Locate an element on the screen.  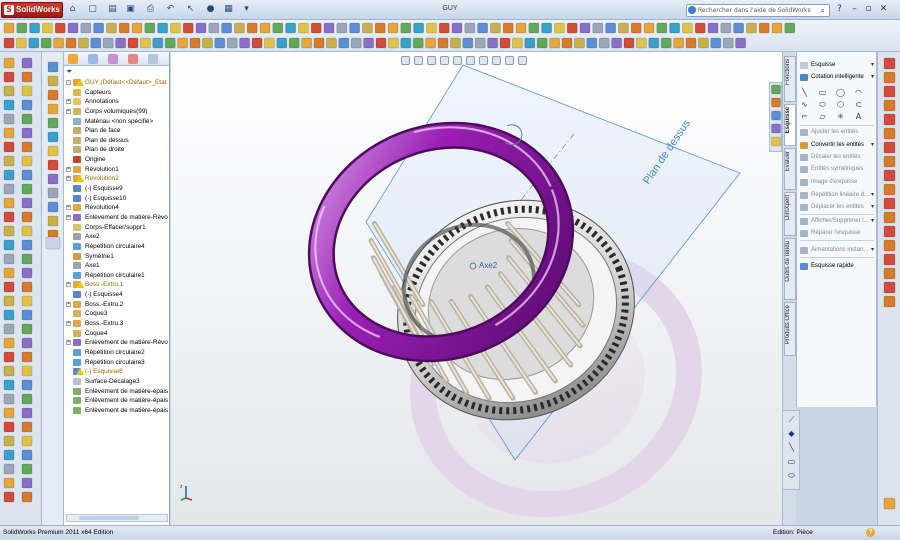
polygon-icon: ⬡ is located at coordinates (840, 104).